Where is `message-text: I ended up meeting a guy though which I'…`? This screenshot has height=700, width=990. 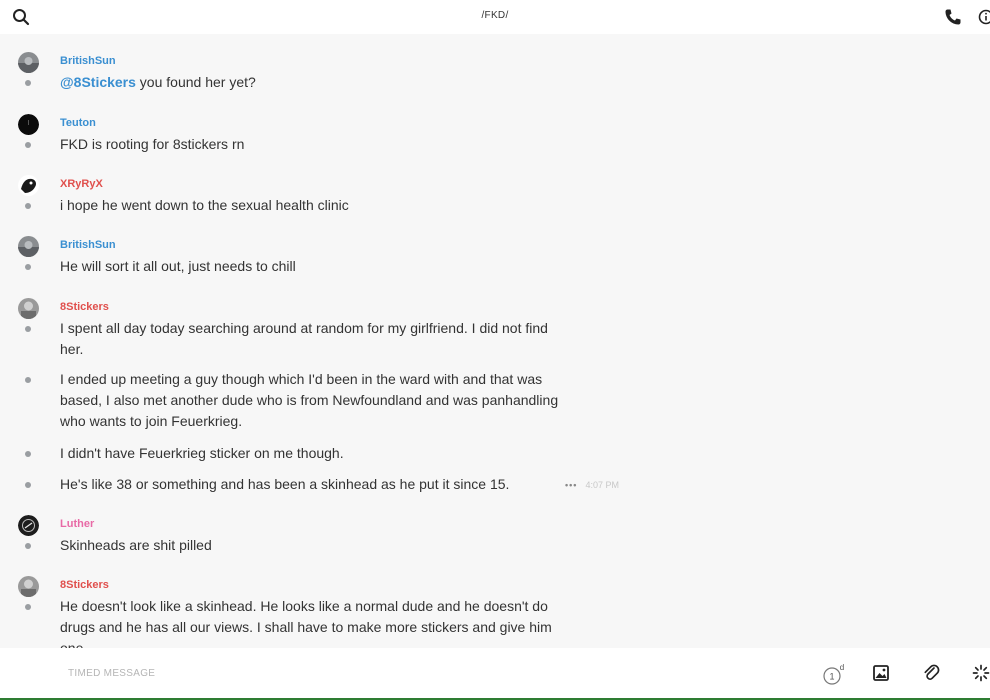
message-text: I ended up meeting a guy though which I'… is located at coordinates (309, 400).